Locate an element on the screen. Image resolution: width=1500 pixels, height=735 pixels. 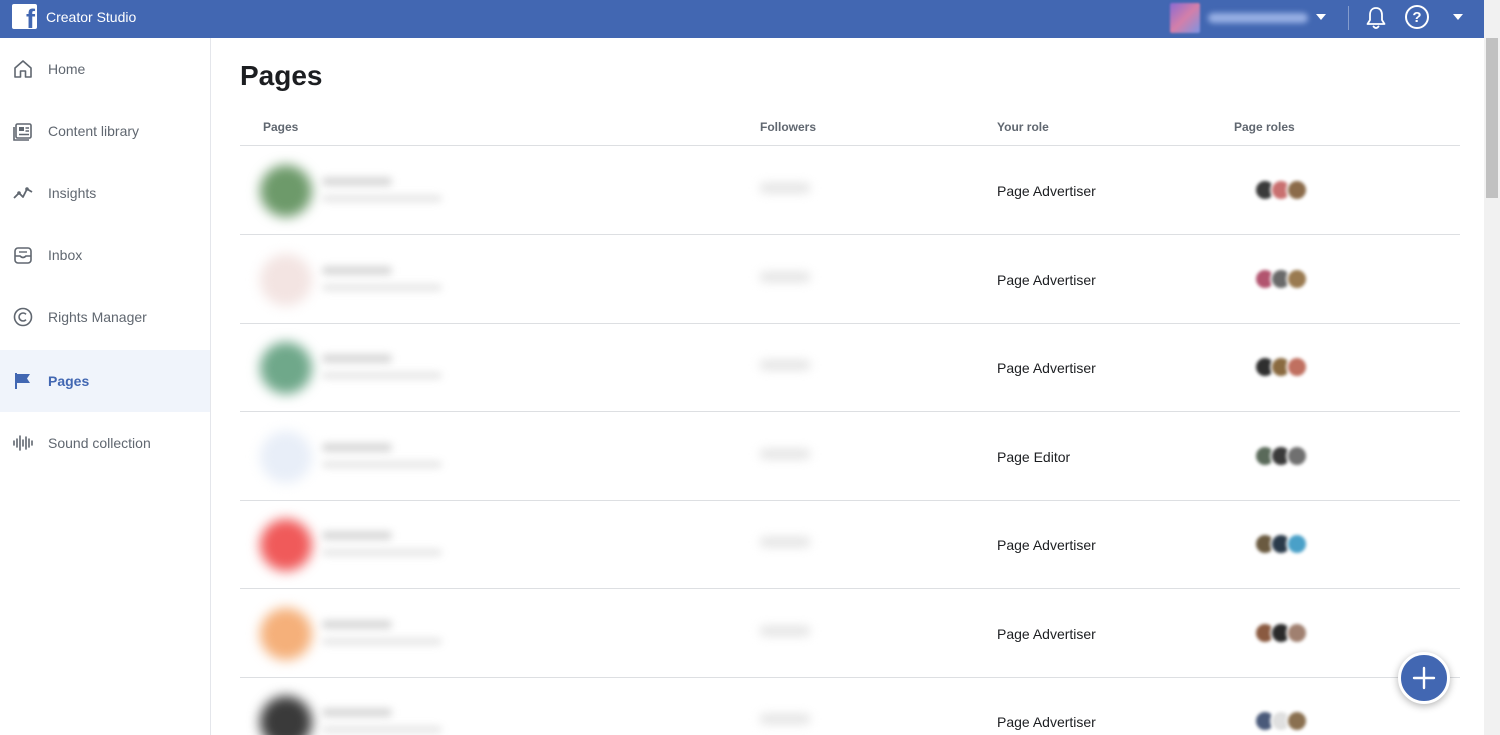
menu-chevron-down-icon is located at coordinates (1458, 17).